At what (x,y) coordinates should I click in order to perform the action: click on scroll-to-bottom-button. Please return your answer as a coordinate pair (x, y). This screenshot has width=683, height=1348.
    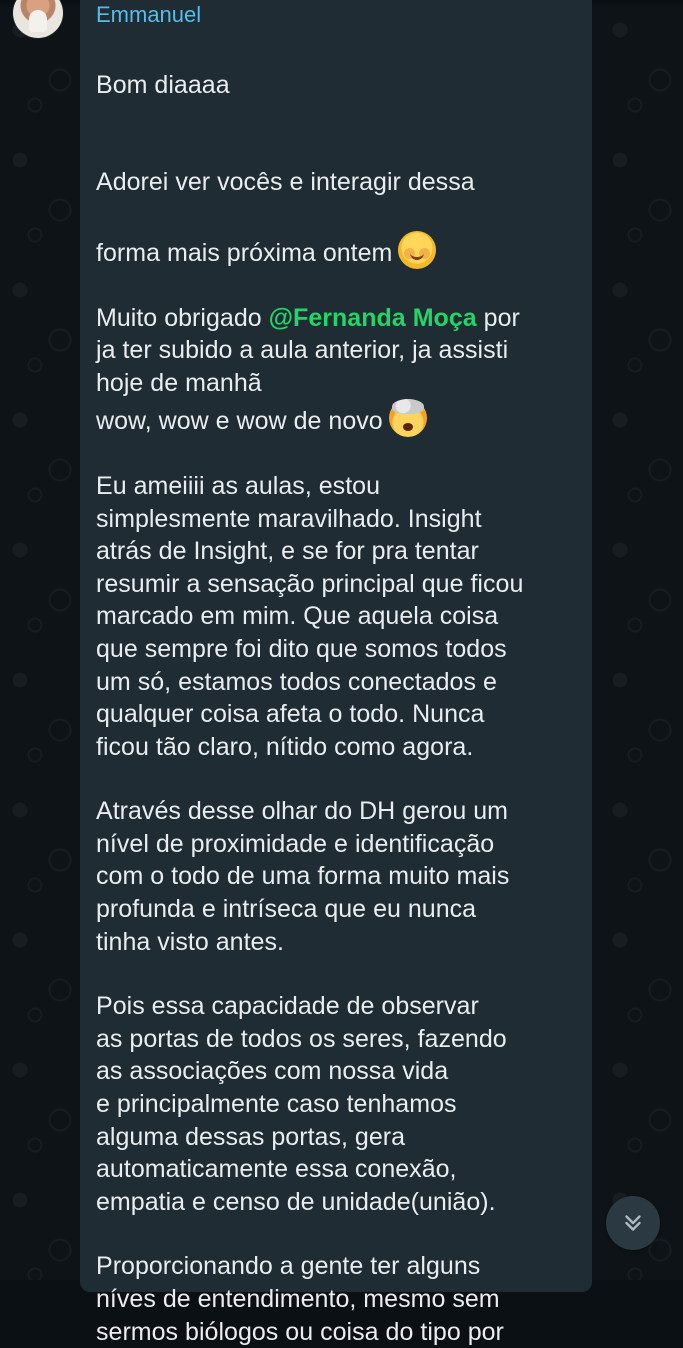
    Looking at the image, I should click on (633, 1223).